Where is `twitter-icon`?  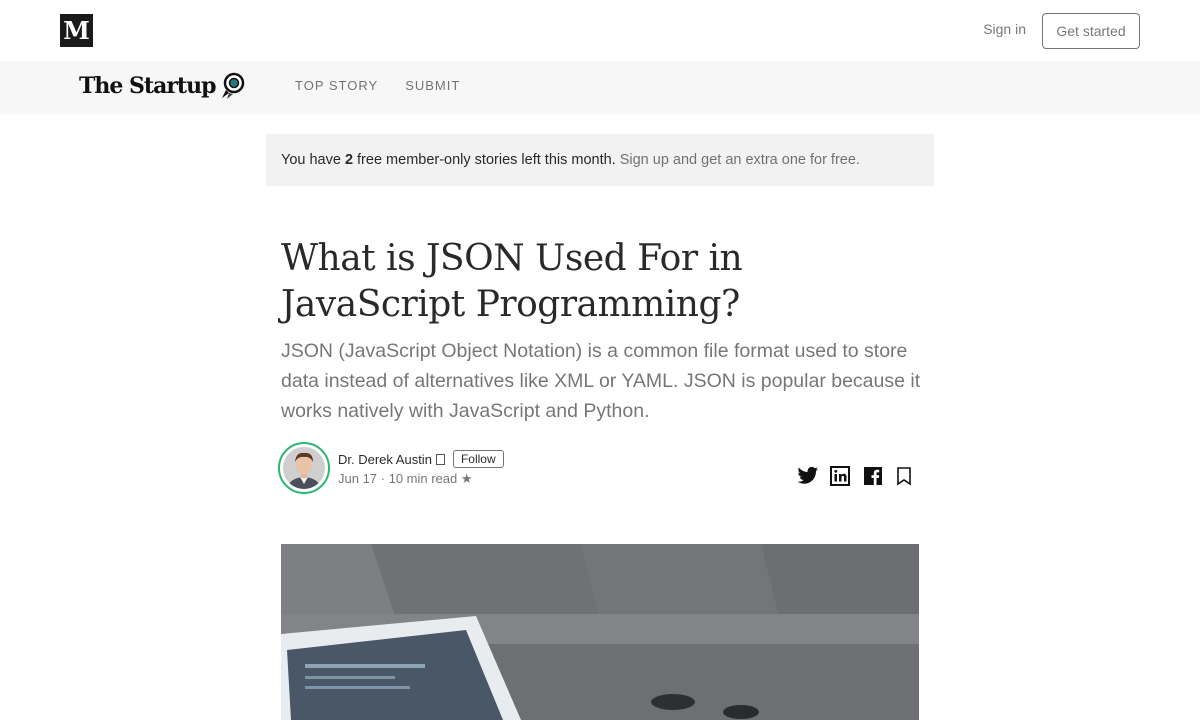 twitter-icon is located at coordinates (808, 476).